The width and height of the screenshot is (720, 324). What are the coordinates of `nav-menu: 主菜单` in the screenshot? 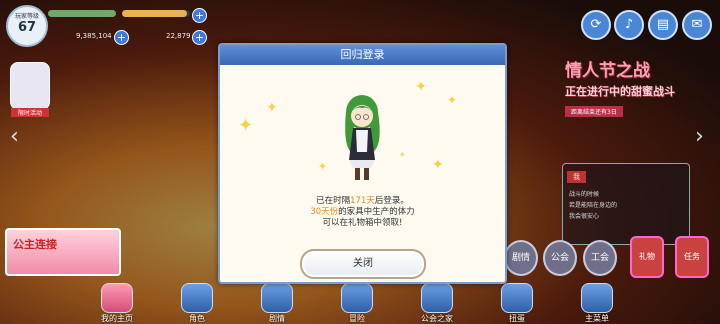 It's located at (597, 303).